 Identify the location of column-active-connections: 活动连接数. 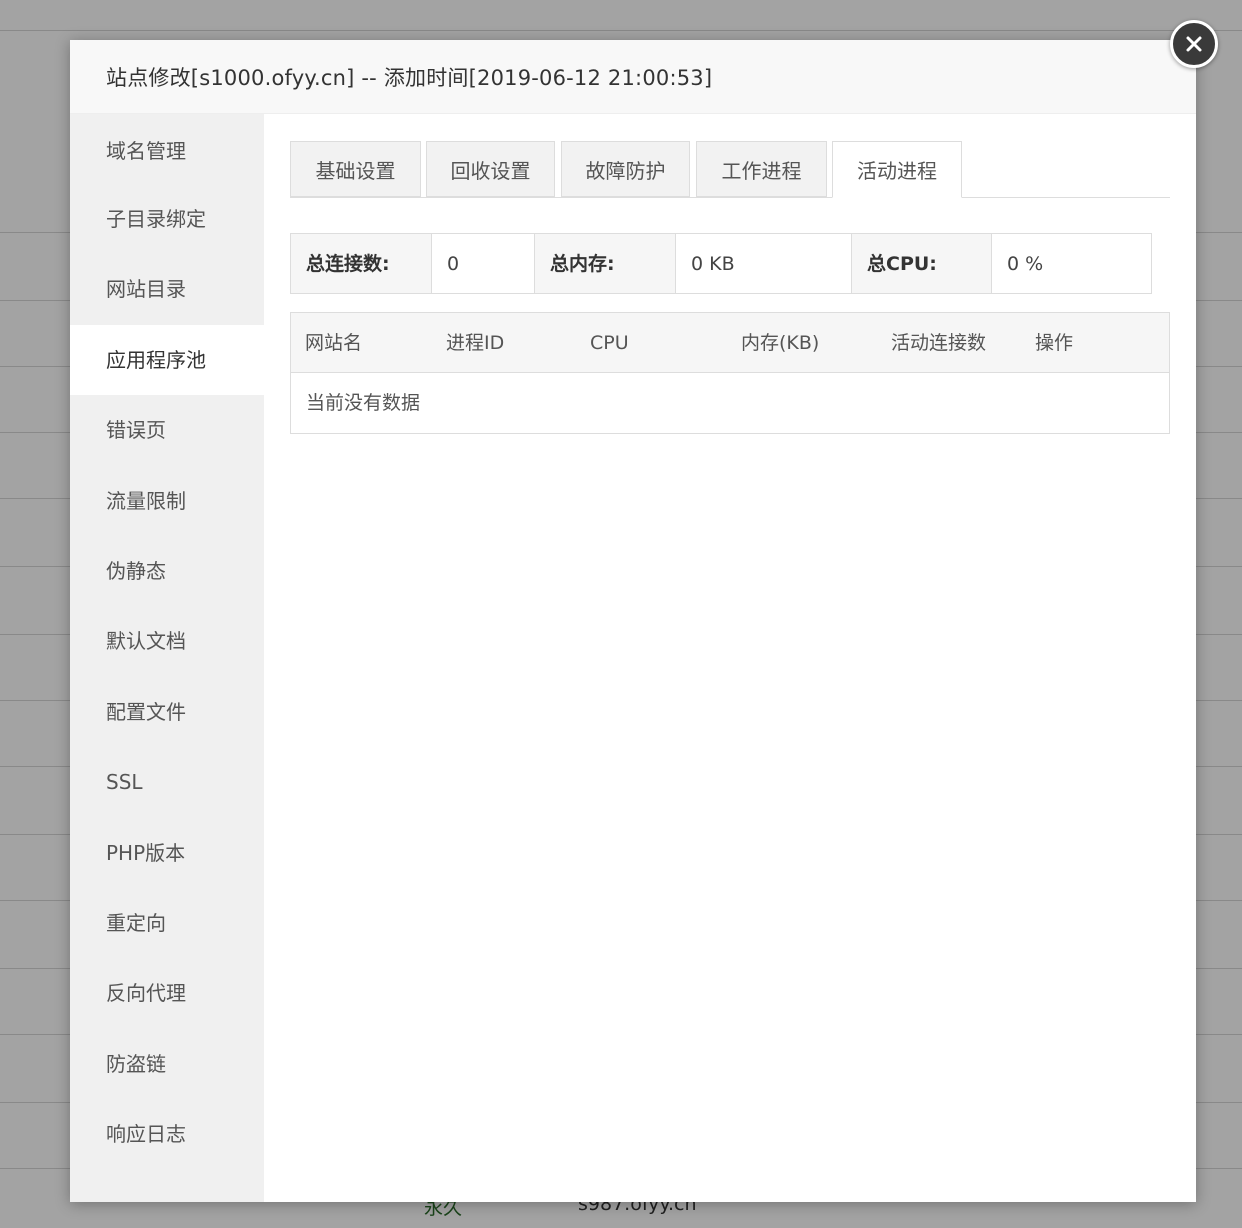
(939, 343).